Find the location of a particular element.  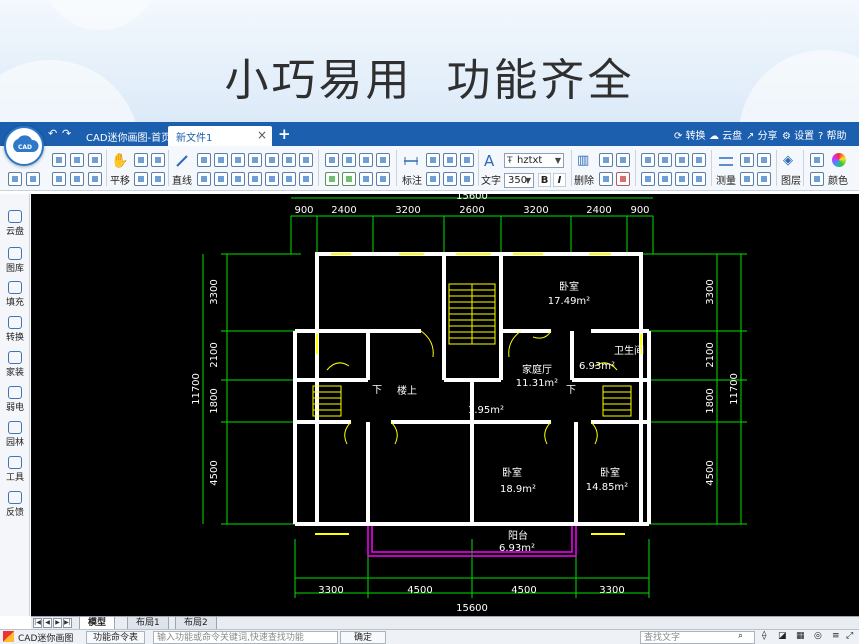

nav-next-button: ▶ is located at coordinates (57, 623).